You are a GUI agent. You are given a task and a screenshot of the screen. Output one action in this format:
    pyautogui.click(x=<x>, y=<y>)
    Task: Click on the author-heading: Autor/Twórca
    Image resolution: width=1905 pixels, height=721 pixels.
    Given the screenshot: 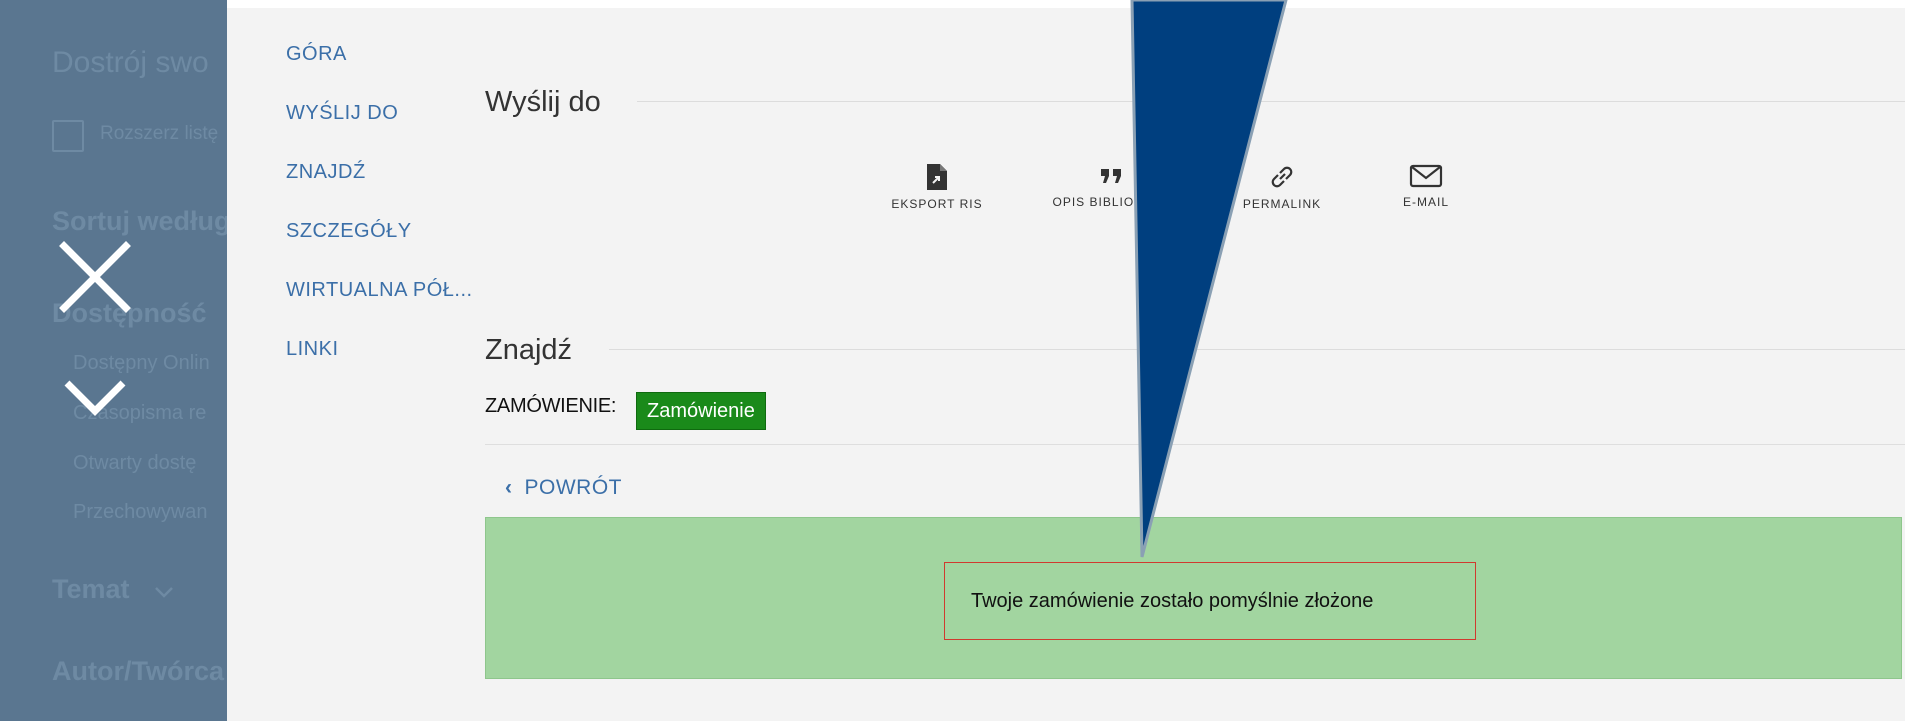 What is the action you would take?
    pyautogui.click(x=138, y=671)
    